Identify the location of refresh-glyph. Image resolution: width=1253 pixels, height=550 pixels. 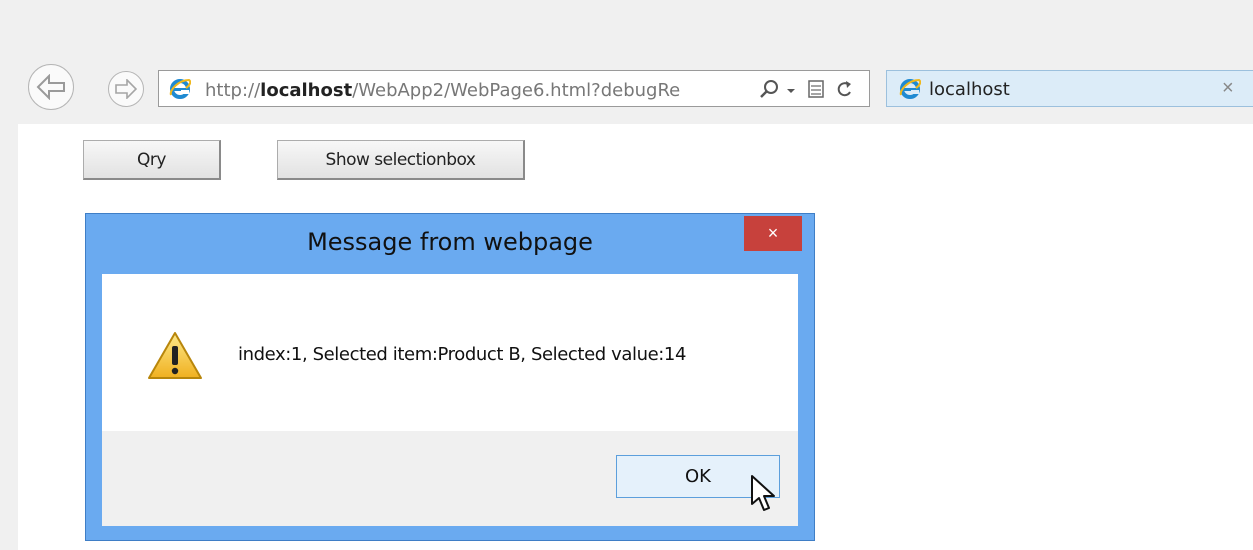
(844, 89).